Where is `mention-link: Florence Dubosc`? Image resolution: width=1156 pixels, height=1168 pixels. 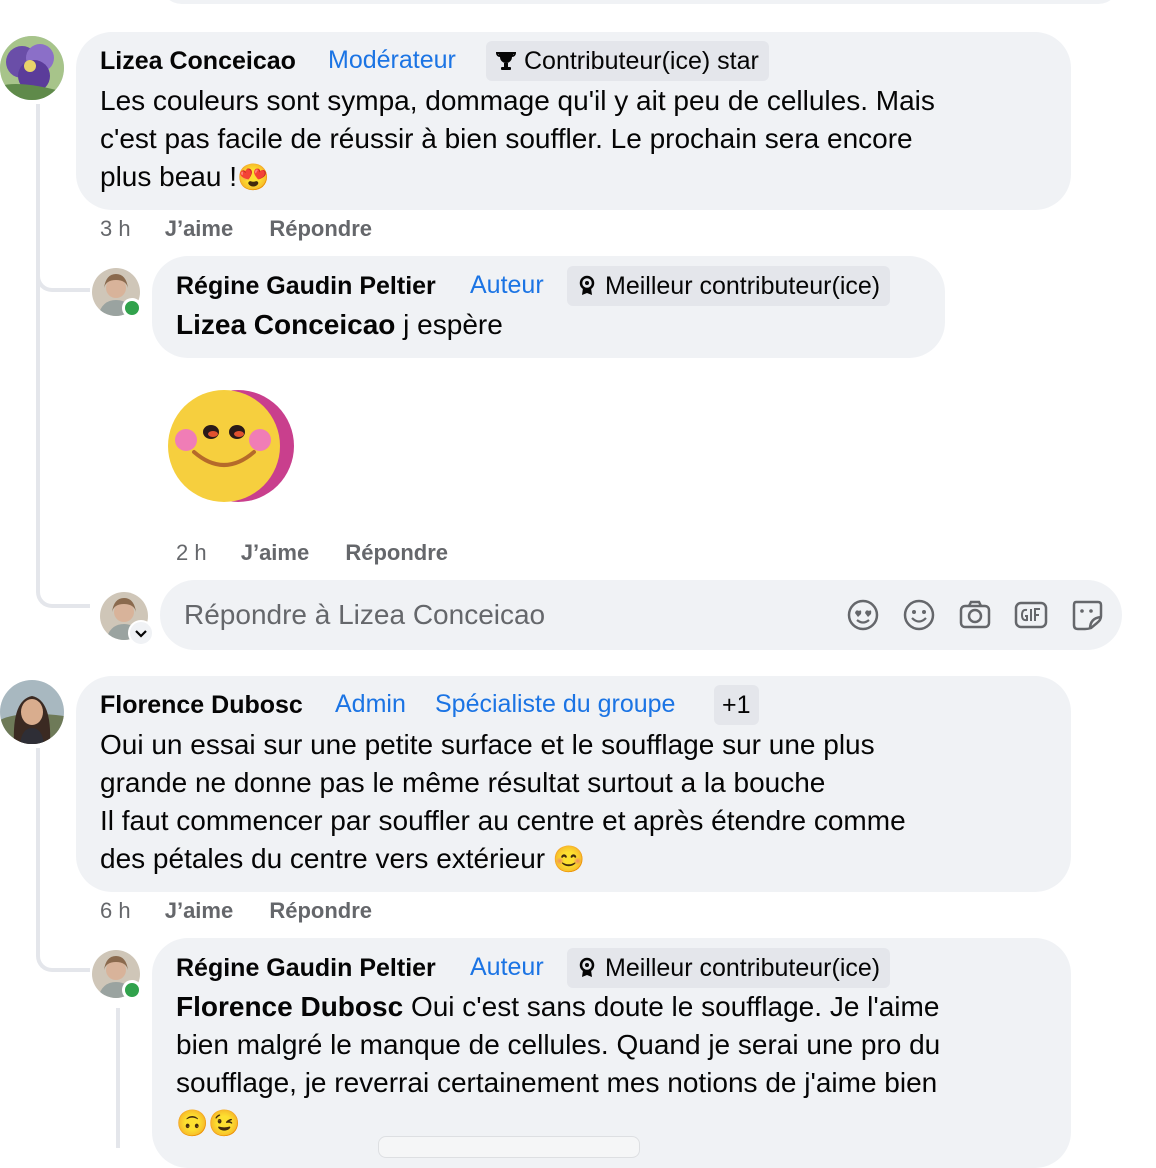 mention-link: Florence Dubosc is located at coordinates (289, 1006).